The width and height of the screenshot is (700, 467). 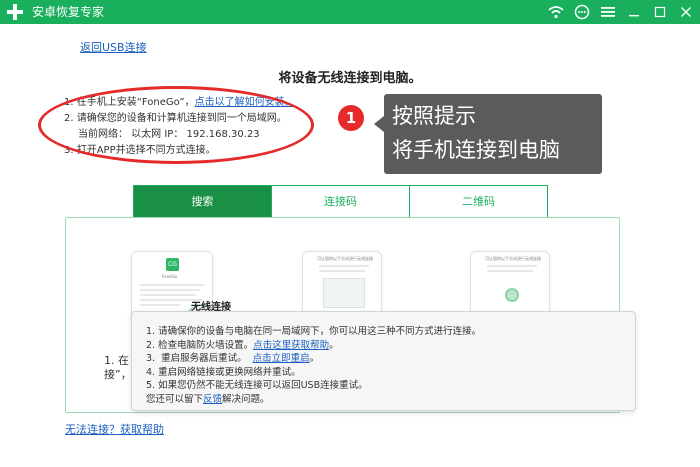 What do you see at coordinates (199, 358) in the screenshot?
I see `tip-3-text: 3. 重启服务器后重试。` at bounding box center [199, 358].